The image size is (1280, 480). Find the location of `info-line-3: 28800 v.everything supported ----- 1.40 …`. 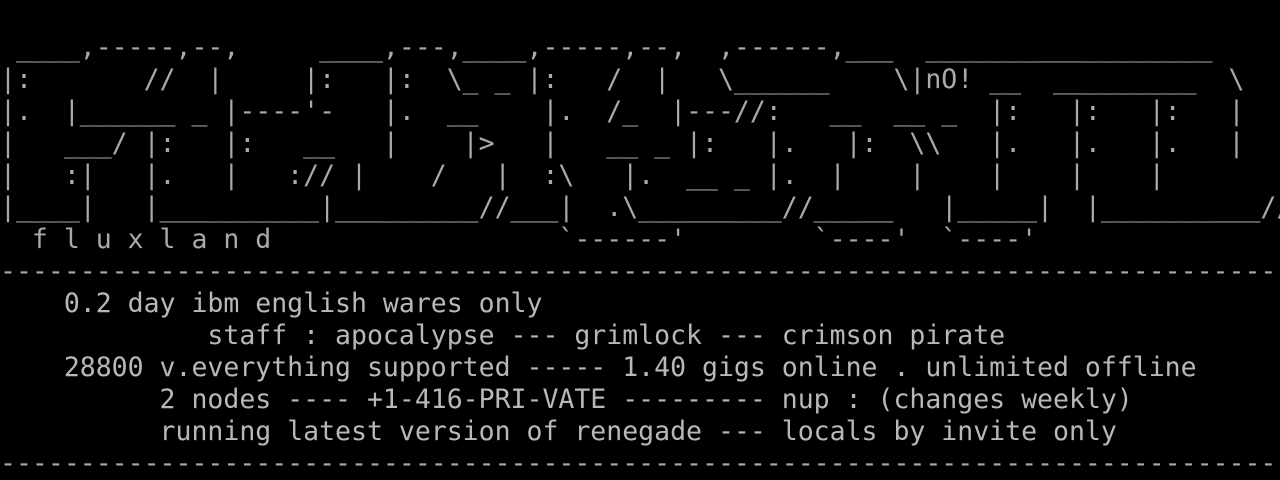

info-line-3: 28800 v.everything supported ----- 1.40 … is located at coordinates (598, 367).